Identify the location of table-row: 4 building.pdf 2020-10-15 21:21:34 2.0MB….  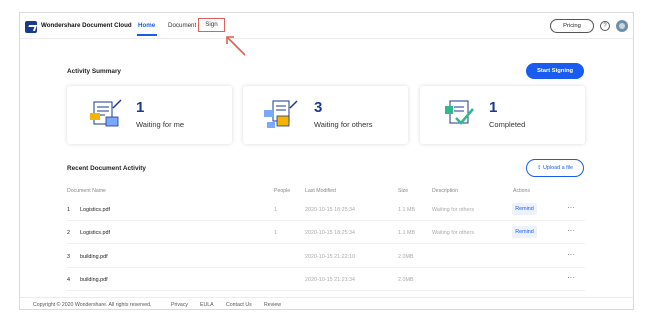
(326, 280).